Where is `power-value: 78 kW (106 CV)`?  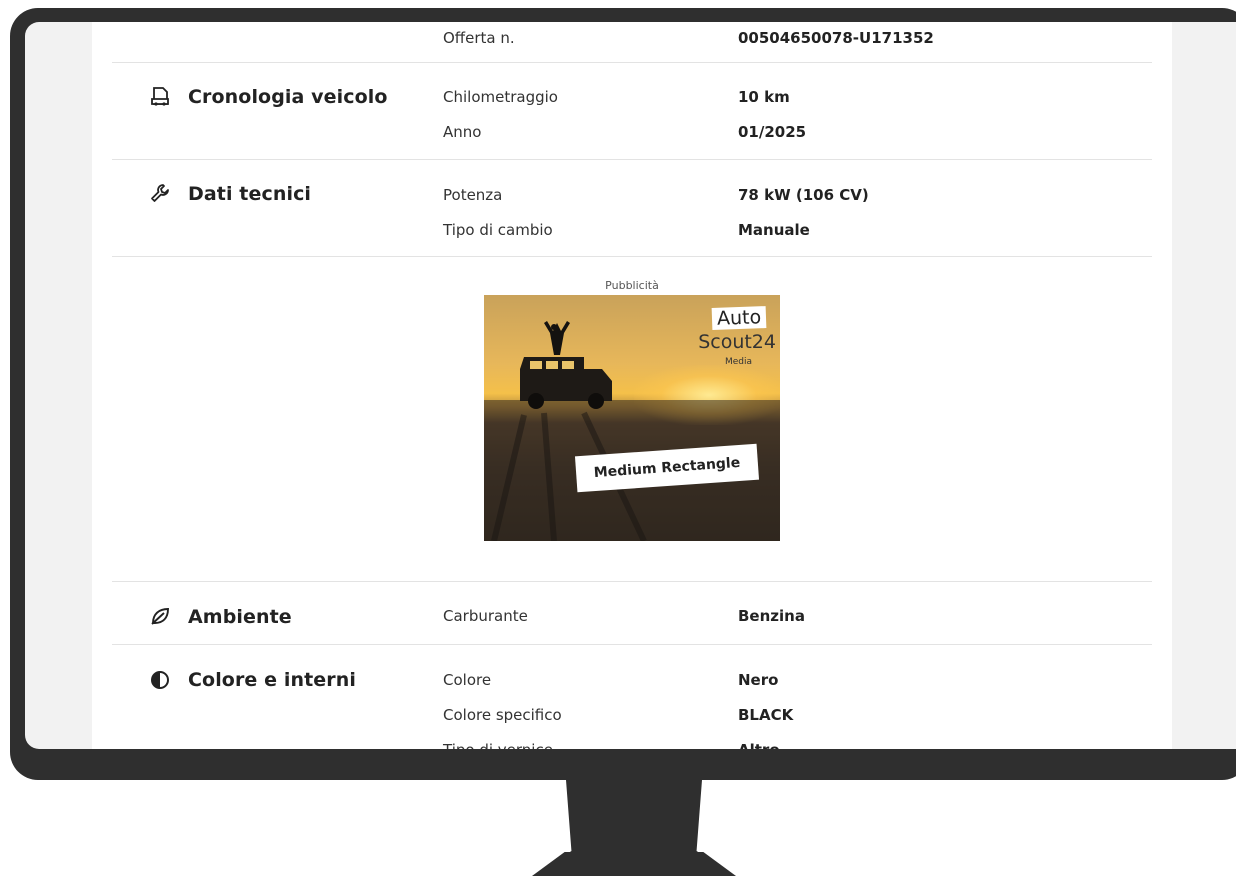 power-value: 78 kW (106 CV) is located at coordinates (803, 195).